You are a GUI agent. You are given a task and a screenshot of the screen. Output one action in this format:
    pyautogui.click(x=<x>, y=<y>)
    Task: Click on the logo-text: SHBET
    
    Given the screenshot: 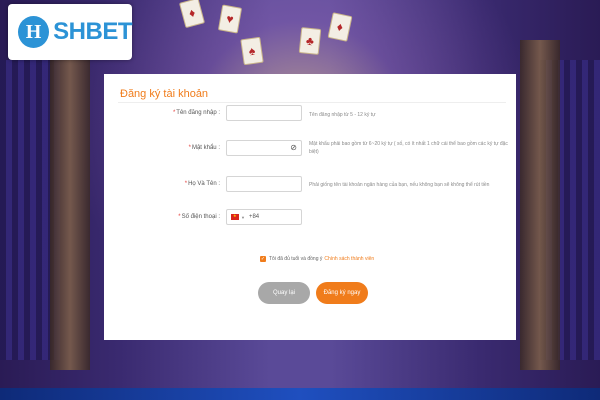 What is the action you would take?
    pyautogui.click(x=92, y=31)
    